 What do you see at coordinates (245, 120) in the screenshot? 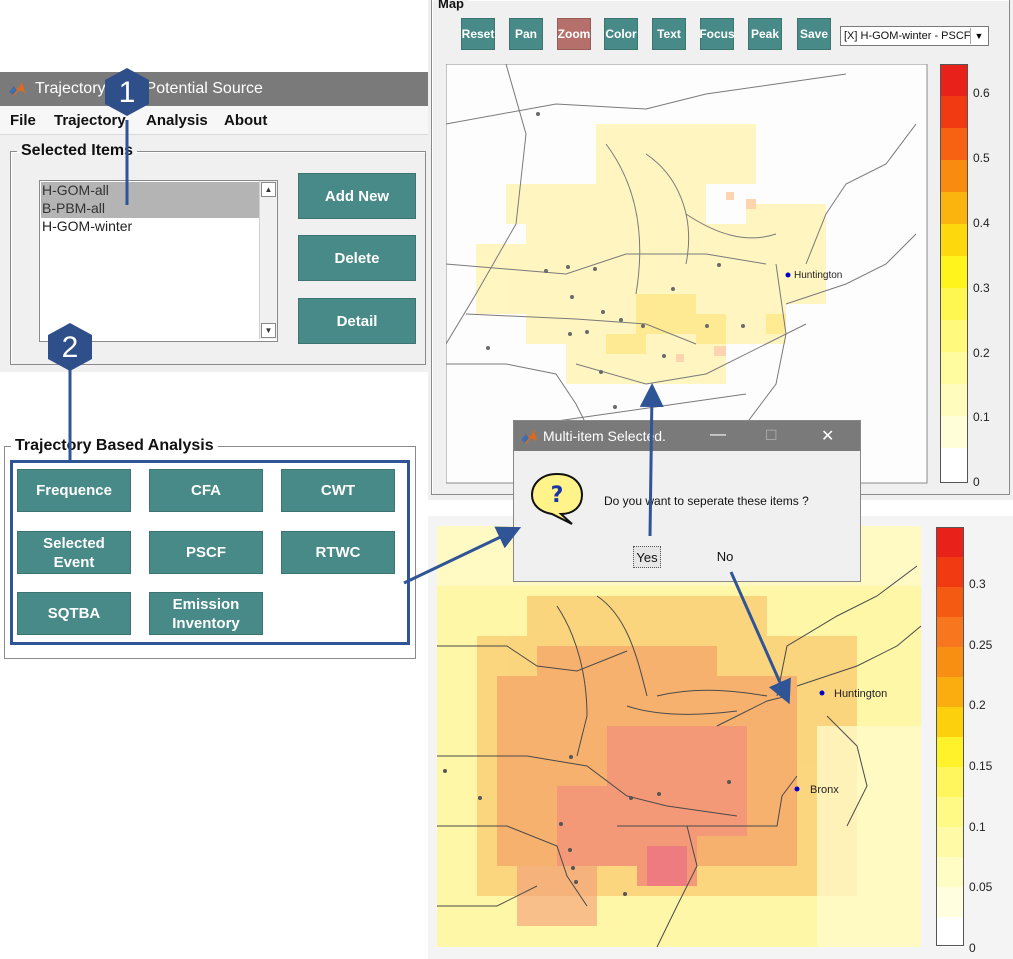
I see `menu-about: About` at bounding box center [245, 120].